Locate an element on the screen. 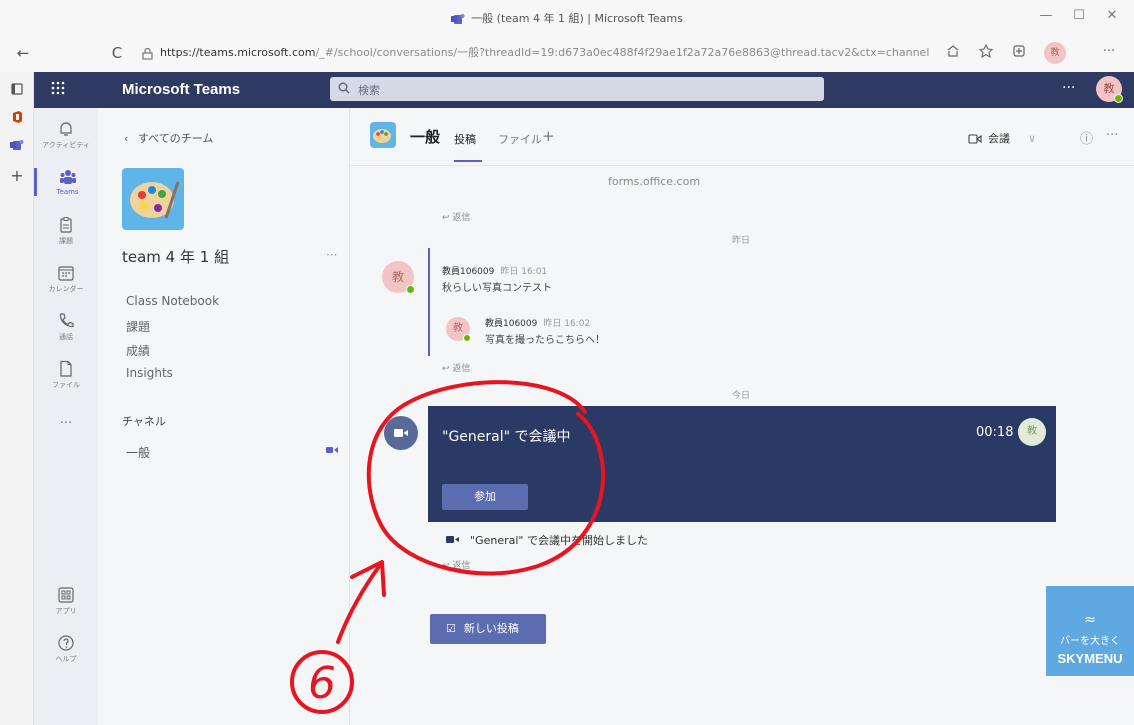 This screenshot has width=1134, height=725. reload-button: C is located at coordinates (117, 53).